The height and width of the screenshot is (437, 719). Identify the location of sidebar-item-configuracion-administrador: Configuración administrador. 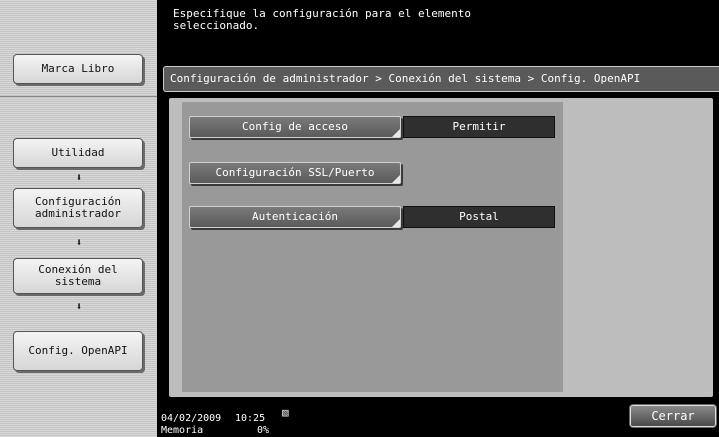
(78, 208).